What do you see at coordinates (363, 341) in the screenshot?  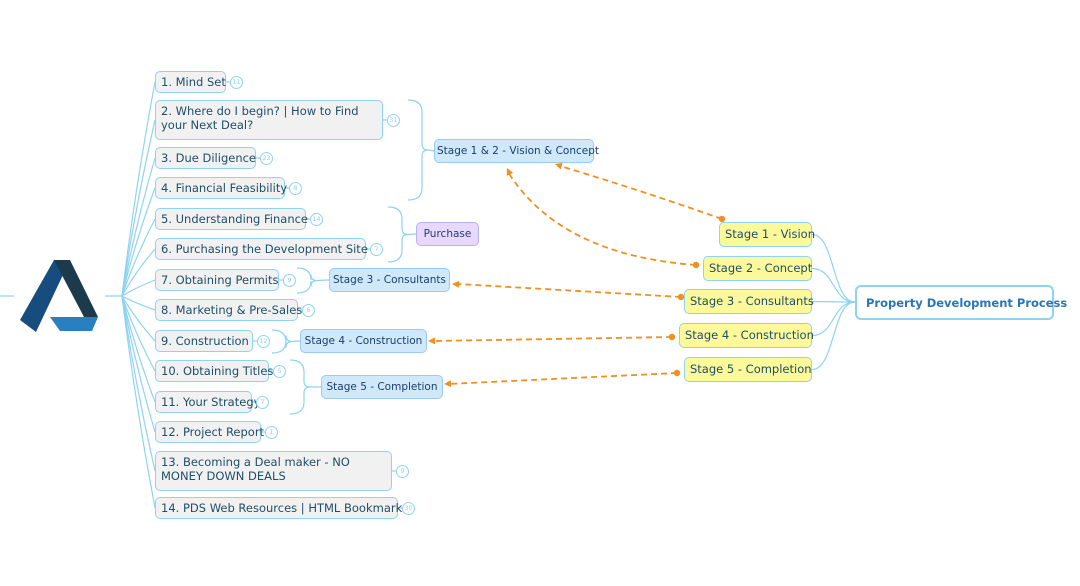 I see `summary-node: Stage 4 - Construction` at bounding box center [363, 341].